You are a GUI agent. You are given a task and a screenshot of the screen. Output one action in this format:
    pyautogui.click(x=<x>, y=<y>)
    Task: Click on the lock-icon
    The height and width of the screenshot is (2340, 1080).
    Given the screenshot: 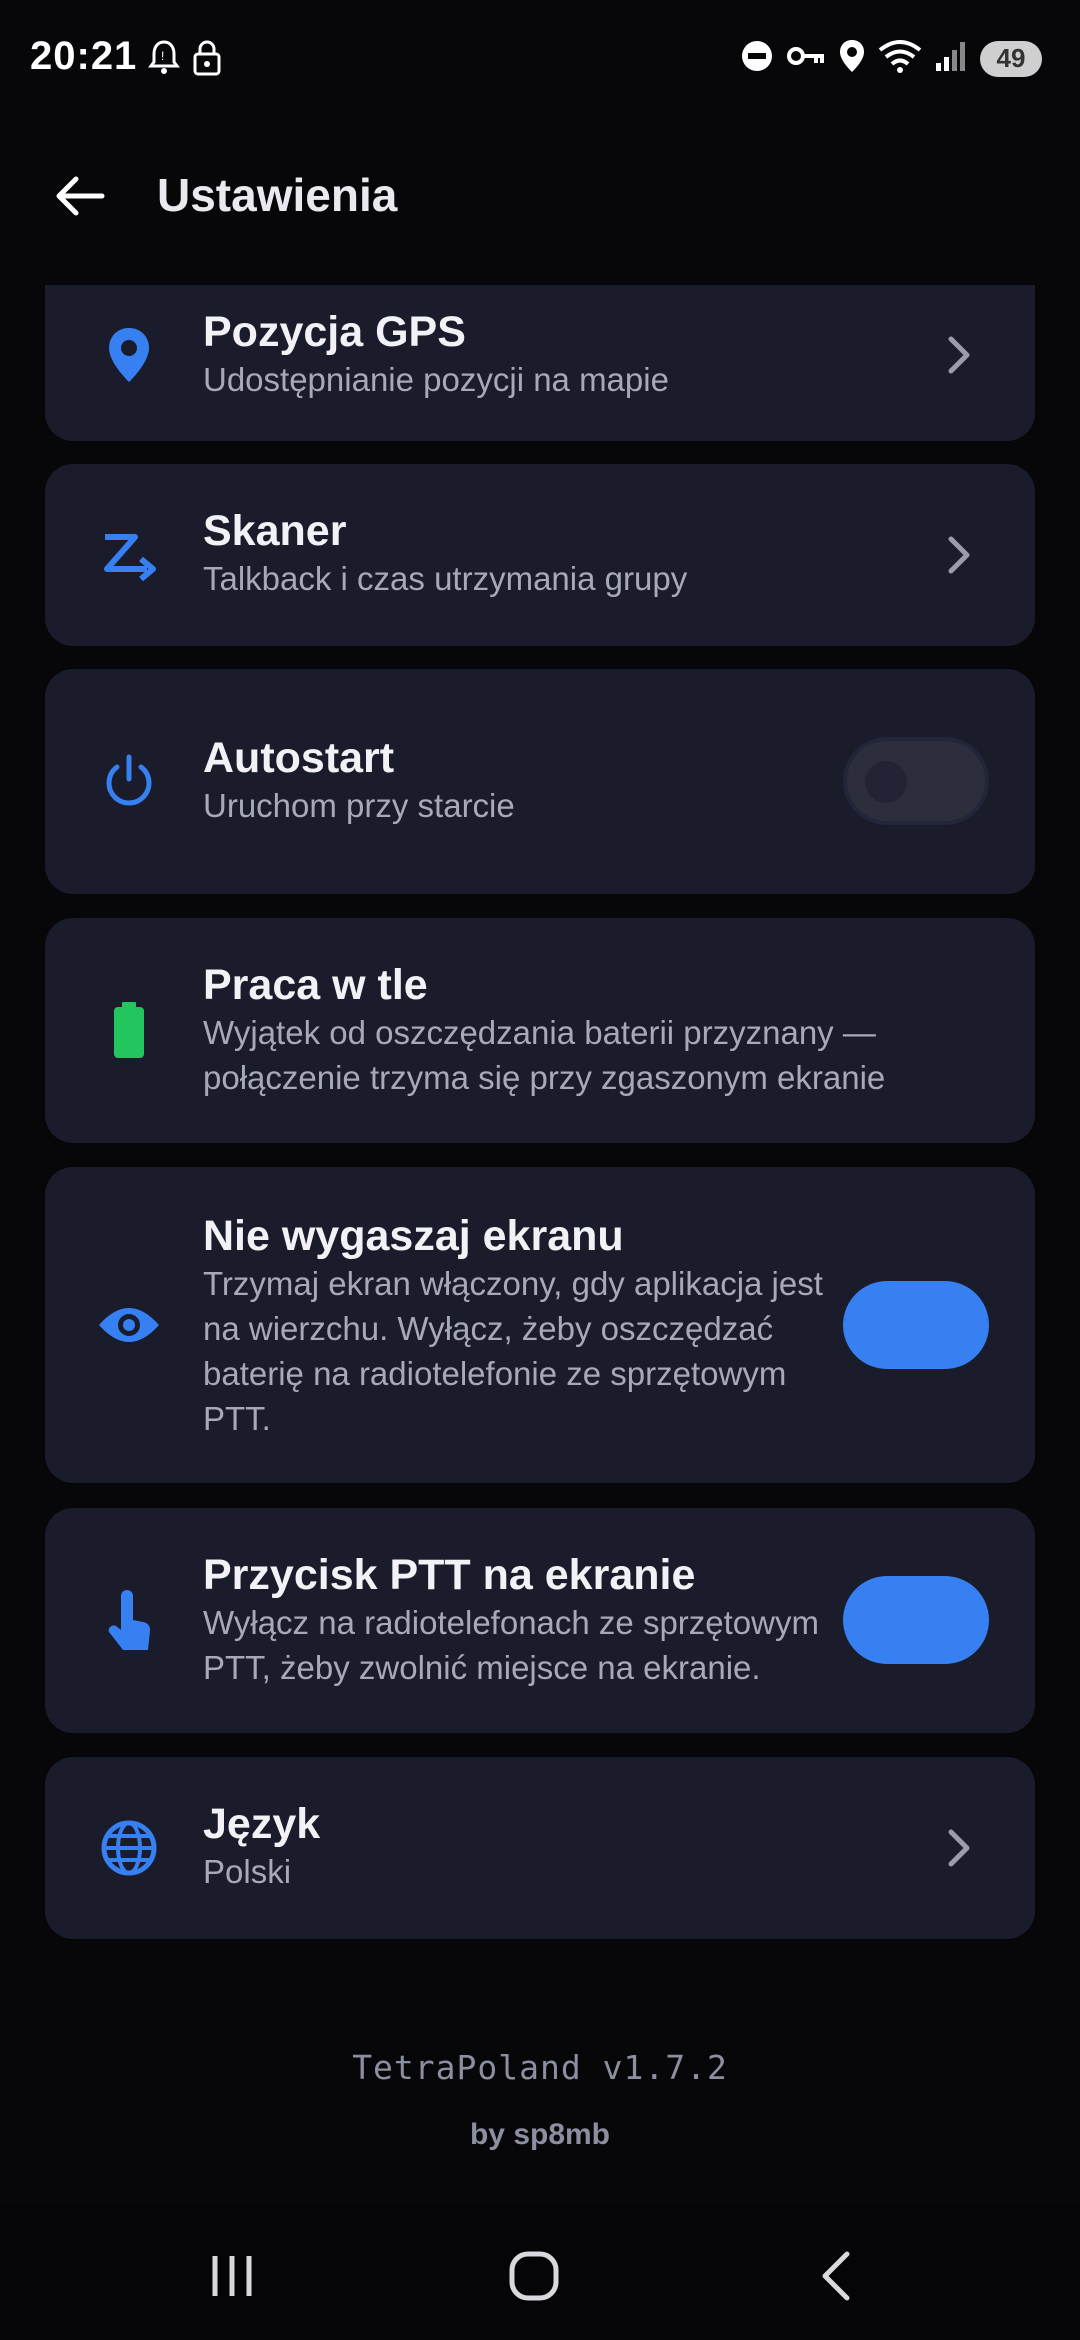 What is the action you would take?
    pyautogui.click(x=207, y=60)
    